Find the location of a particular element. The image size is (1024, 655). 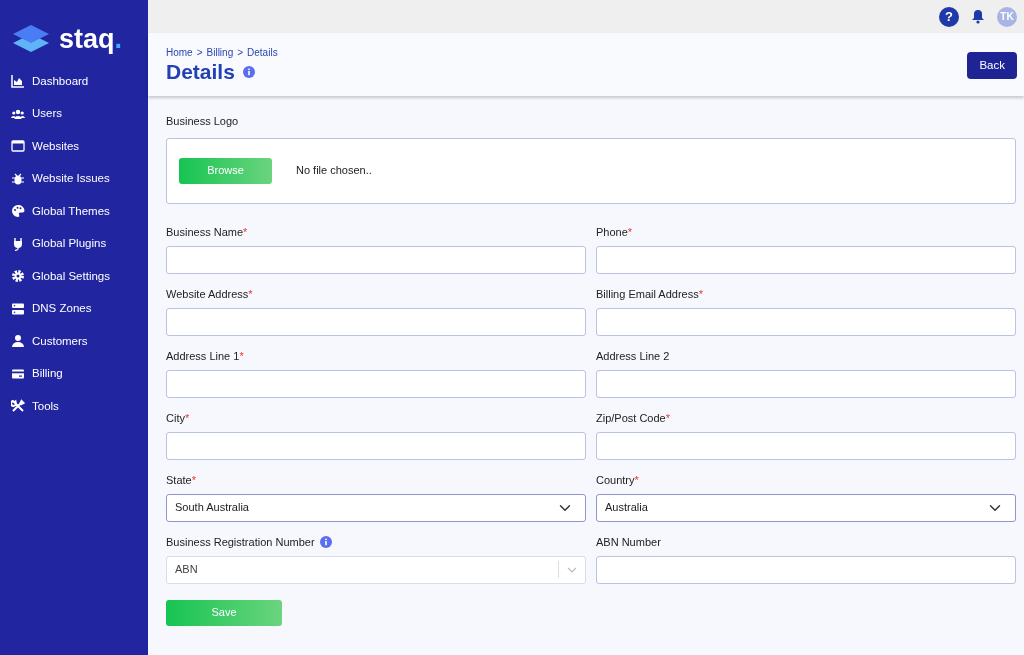

sidebar-item: DNS Zones is located at coordinates (74, 308).